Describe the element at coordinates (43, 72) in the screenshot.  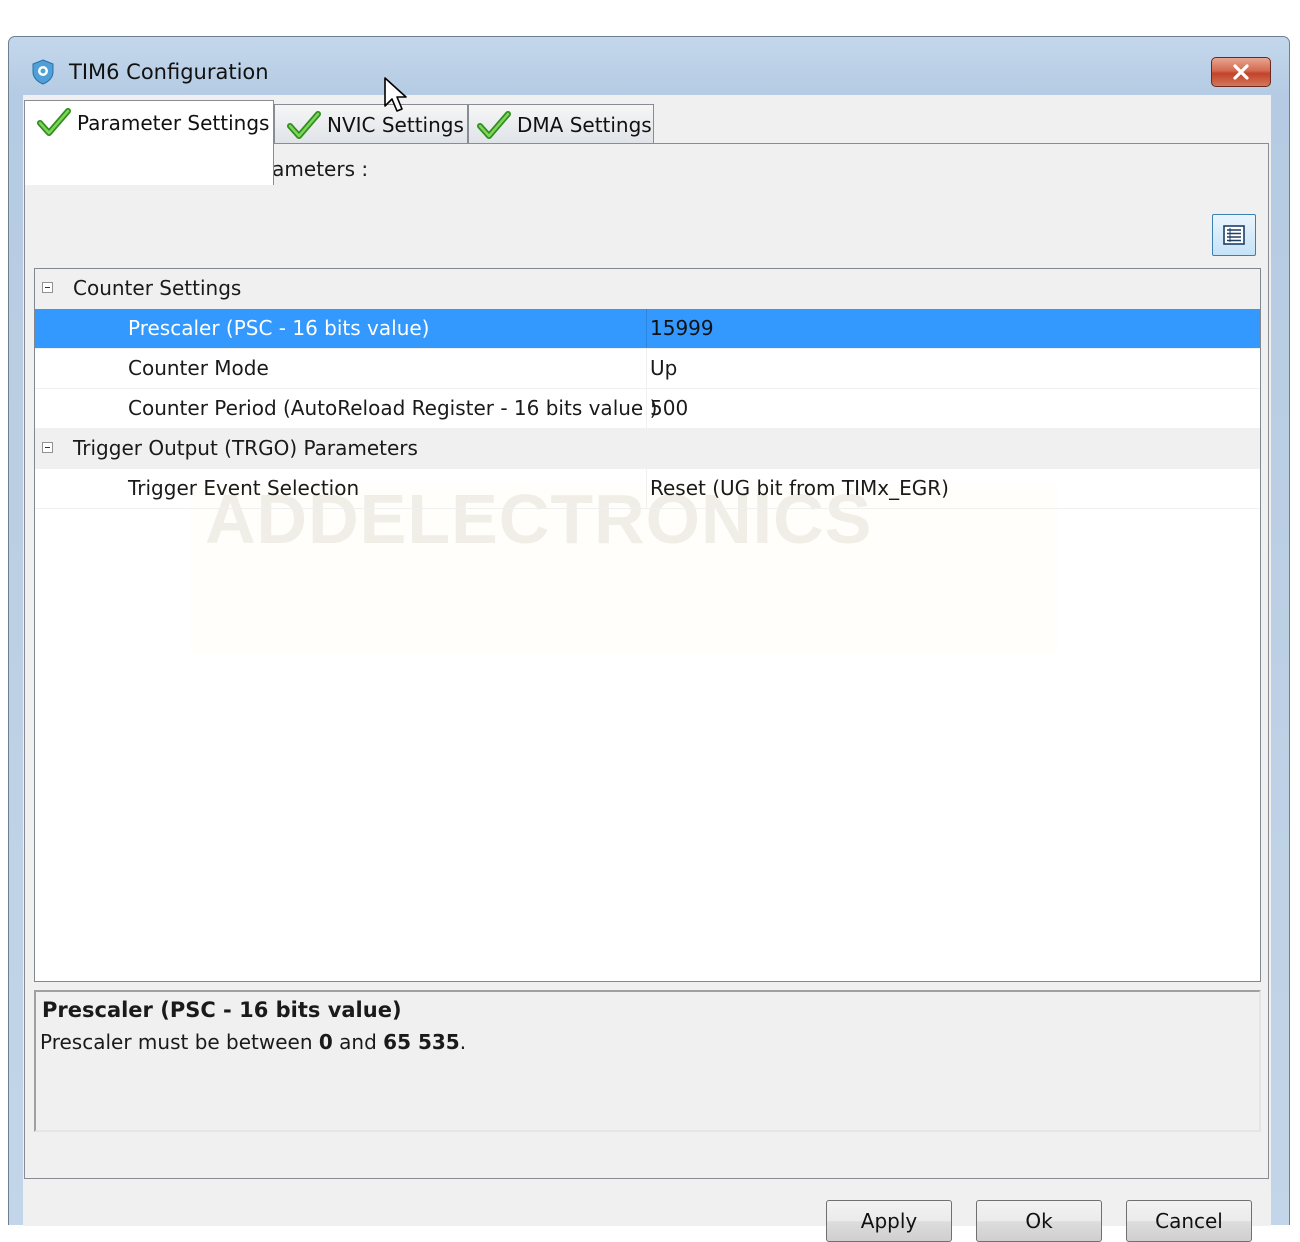
I see `app-shield-icon` at that location.